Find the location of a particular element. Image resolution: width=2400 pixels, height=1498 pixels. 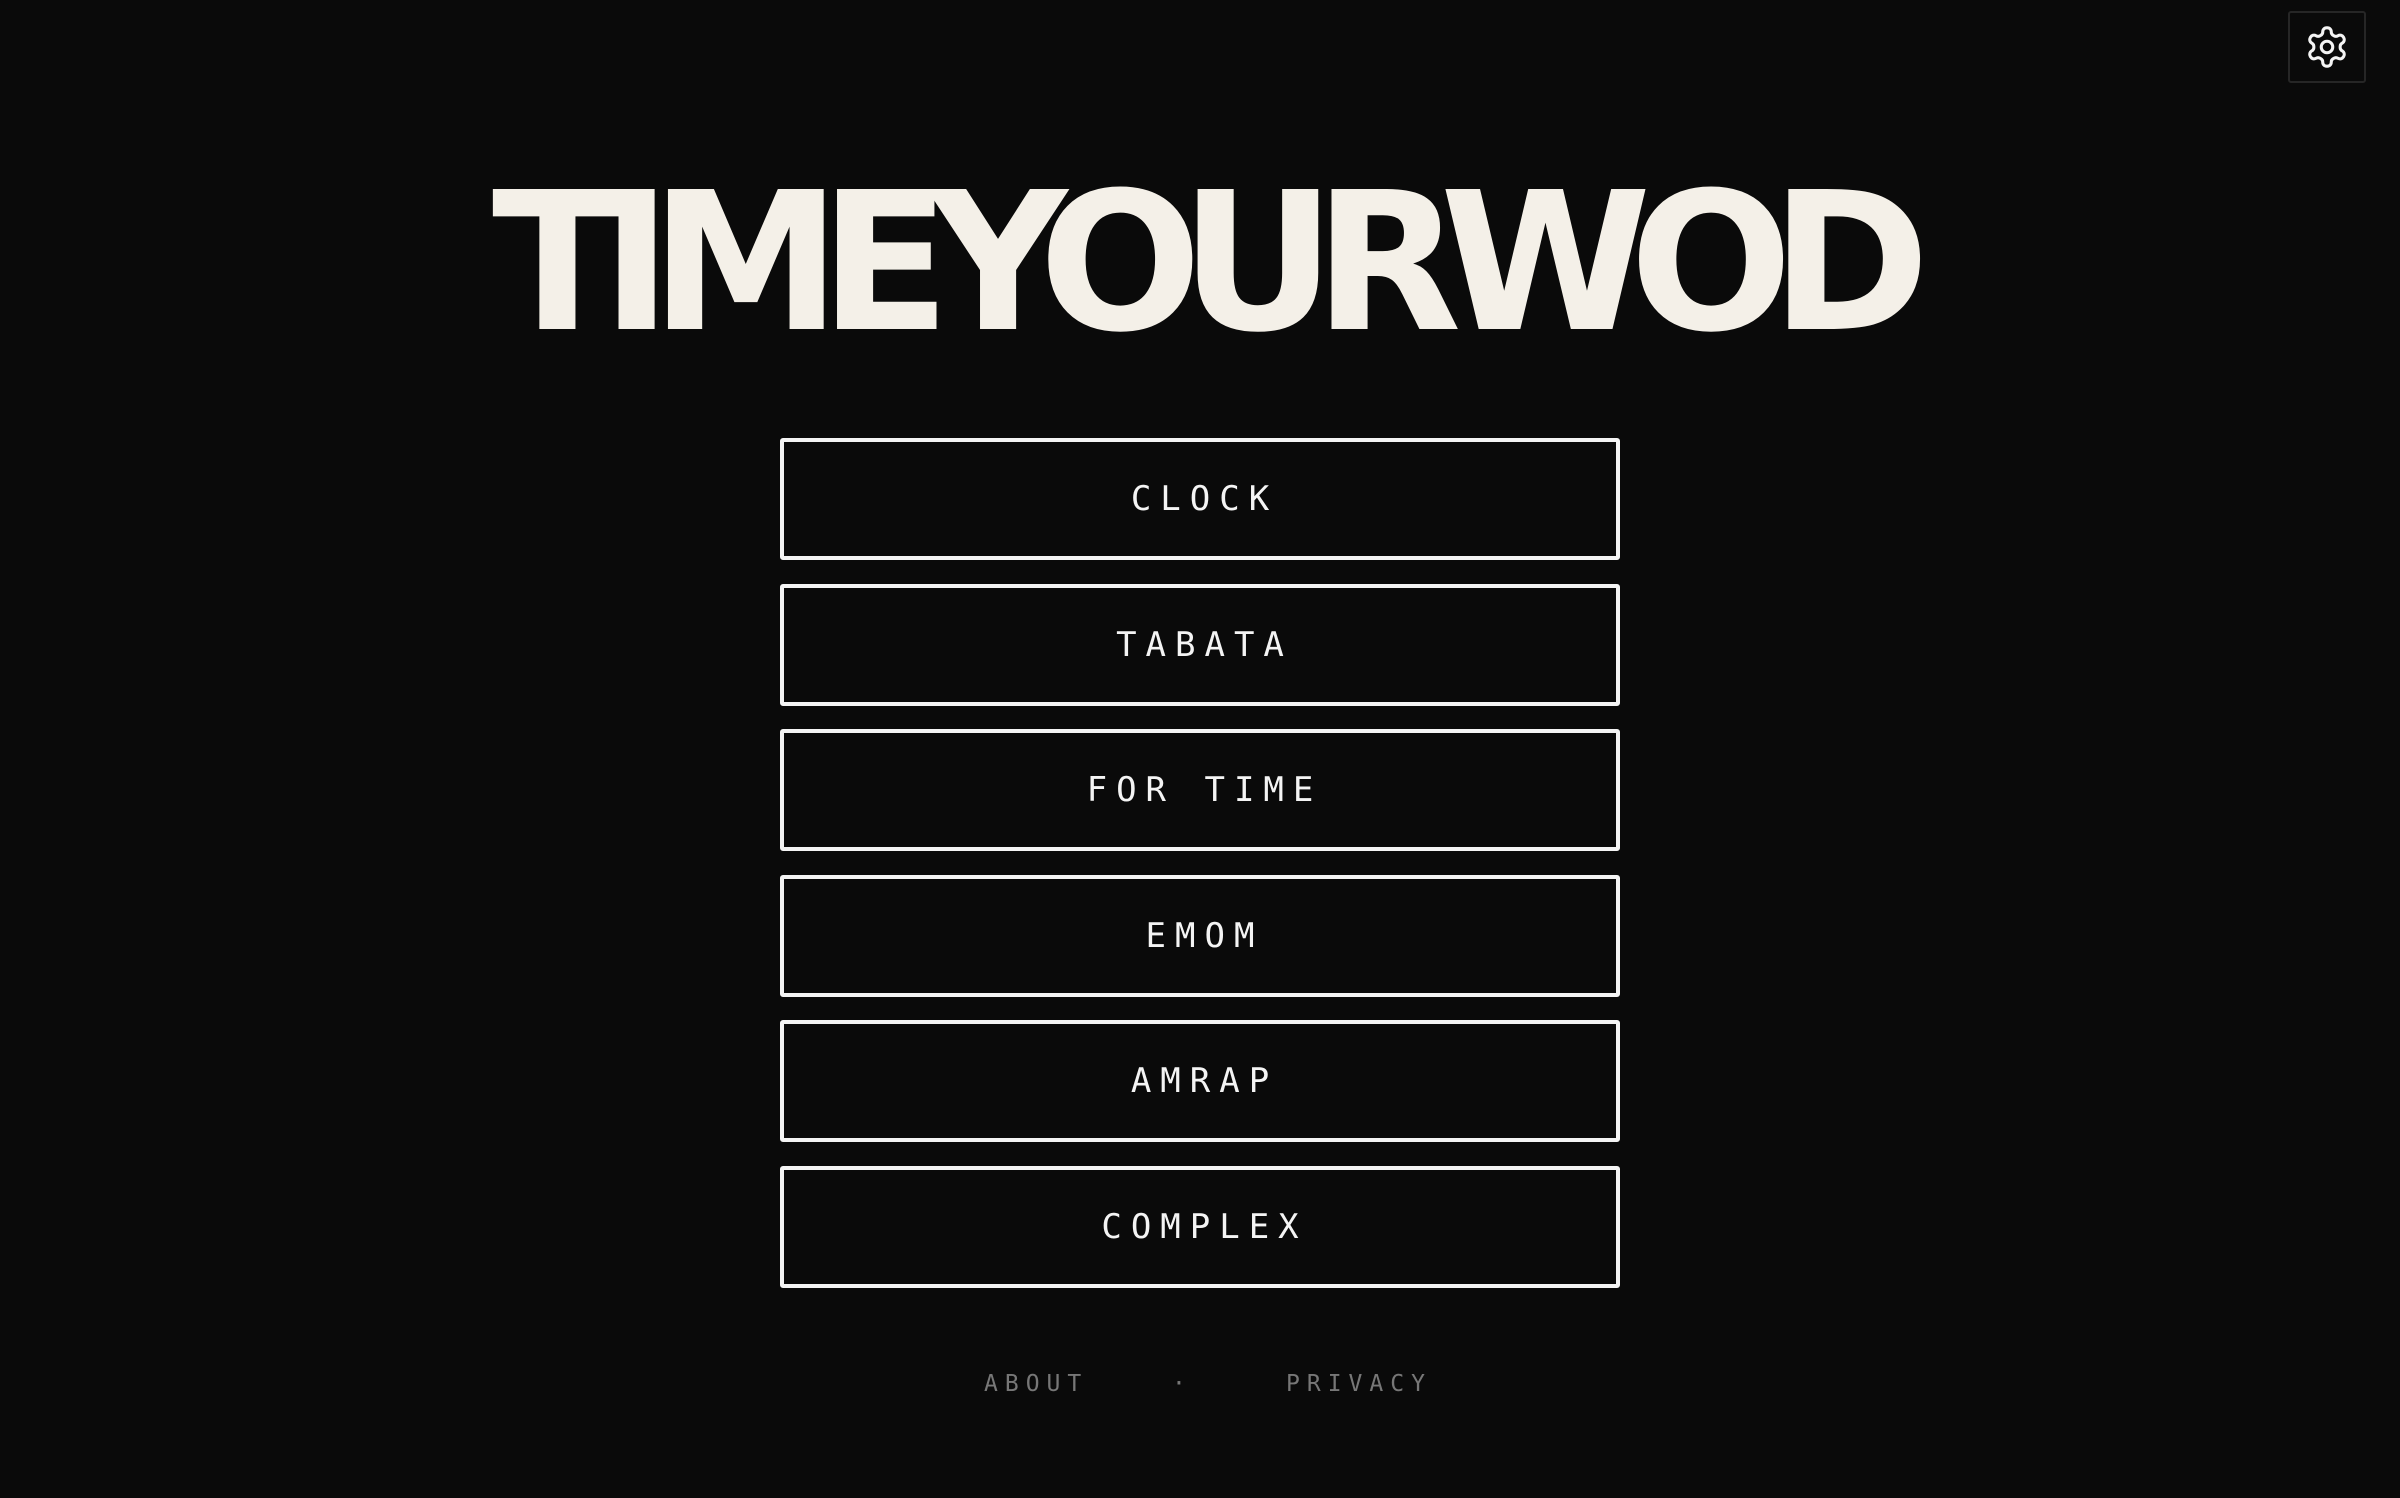

footer: ABOUT · PRIVACY is located at coordinates (1200, 1384).